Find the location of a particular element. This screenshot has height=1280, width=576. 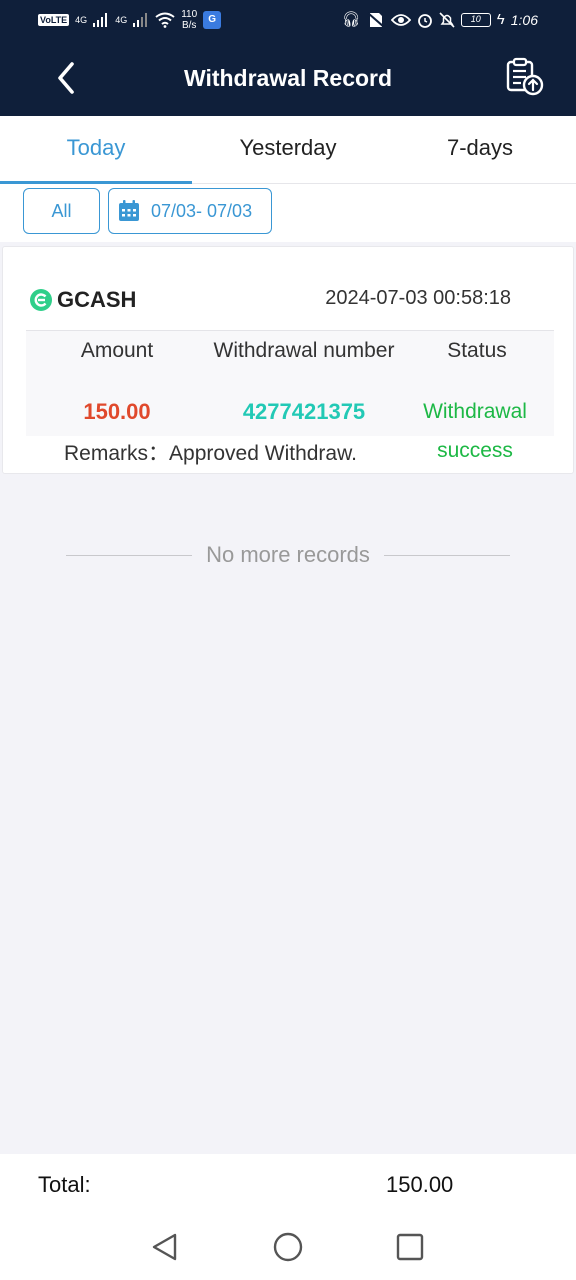

status-value-line1: Withdrawal is located at coordinates (475, 411).